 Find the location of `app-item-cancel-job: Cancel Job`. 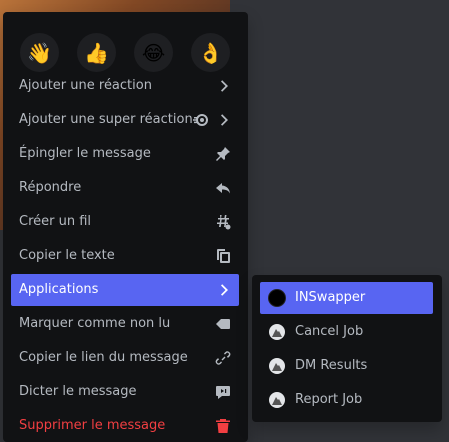

app-item-cancel-job: Cancel Job is located at coordinates (346, 332).